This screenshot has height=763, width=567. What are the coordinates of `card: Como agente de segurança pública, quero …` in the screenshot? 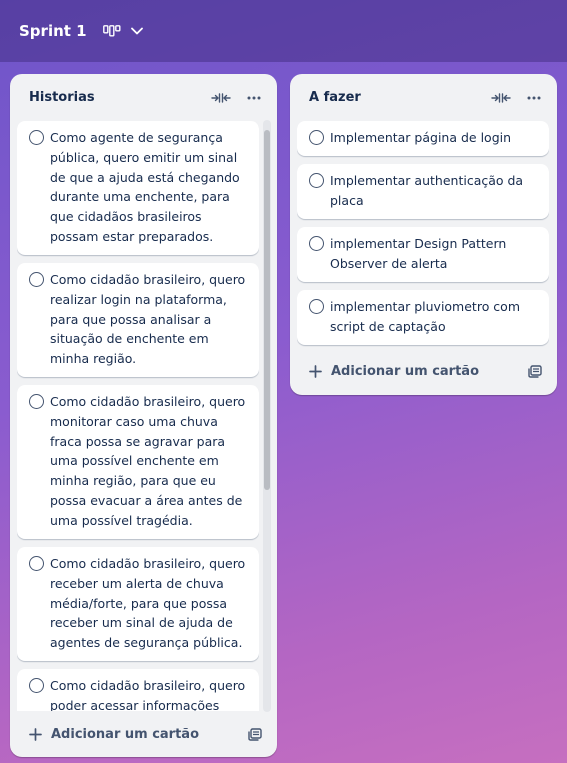 It's located at (138, 188).